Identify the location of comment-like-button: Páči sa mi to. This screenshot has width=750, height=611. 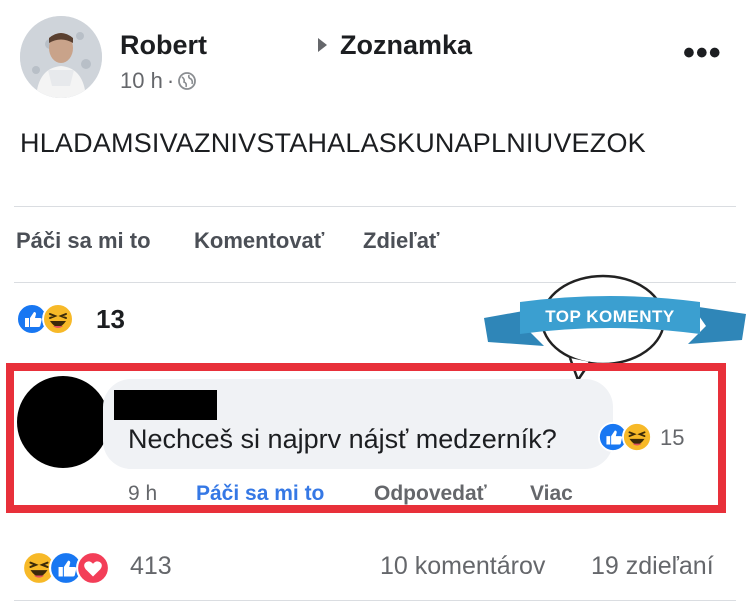
(260, 494).